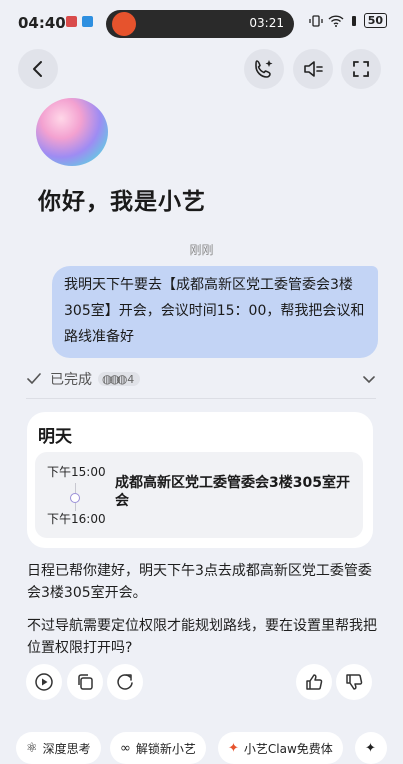 This screenshot has height=764, width=403. What do you see at coordinates (72, 132) in the screenshot?
I see `xiaoyi-logo` at bounding box center [72, 132].